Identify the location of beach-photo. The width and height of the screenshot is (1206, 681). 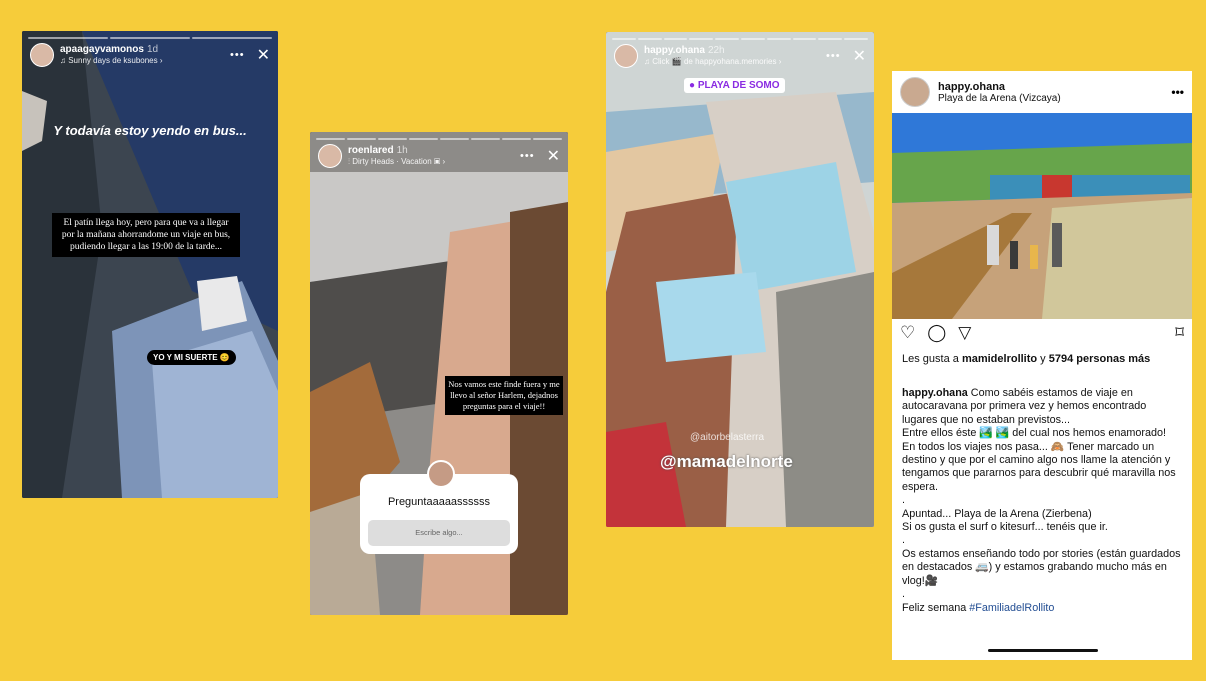
(1042, 216).